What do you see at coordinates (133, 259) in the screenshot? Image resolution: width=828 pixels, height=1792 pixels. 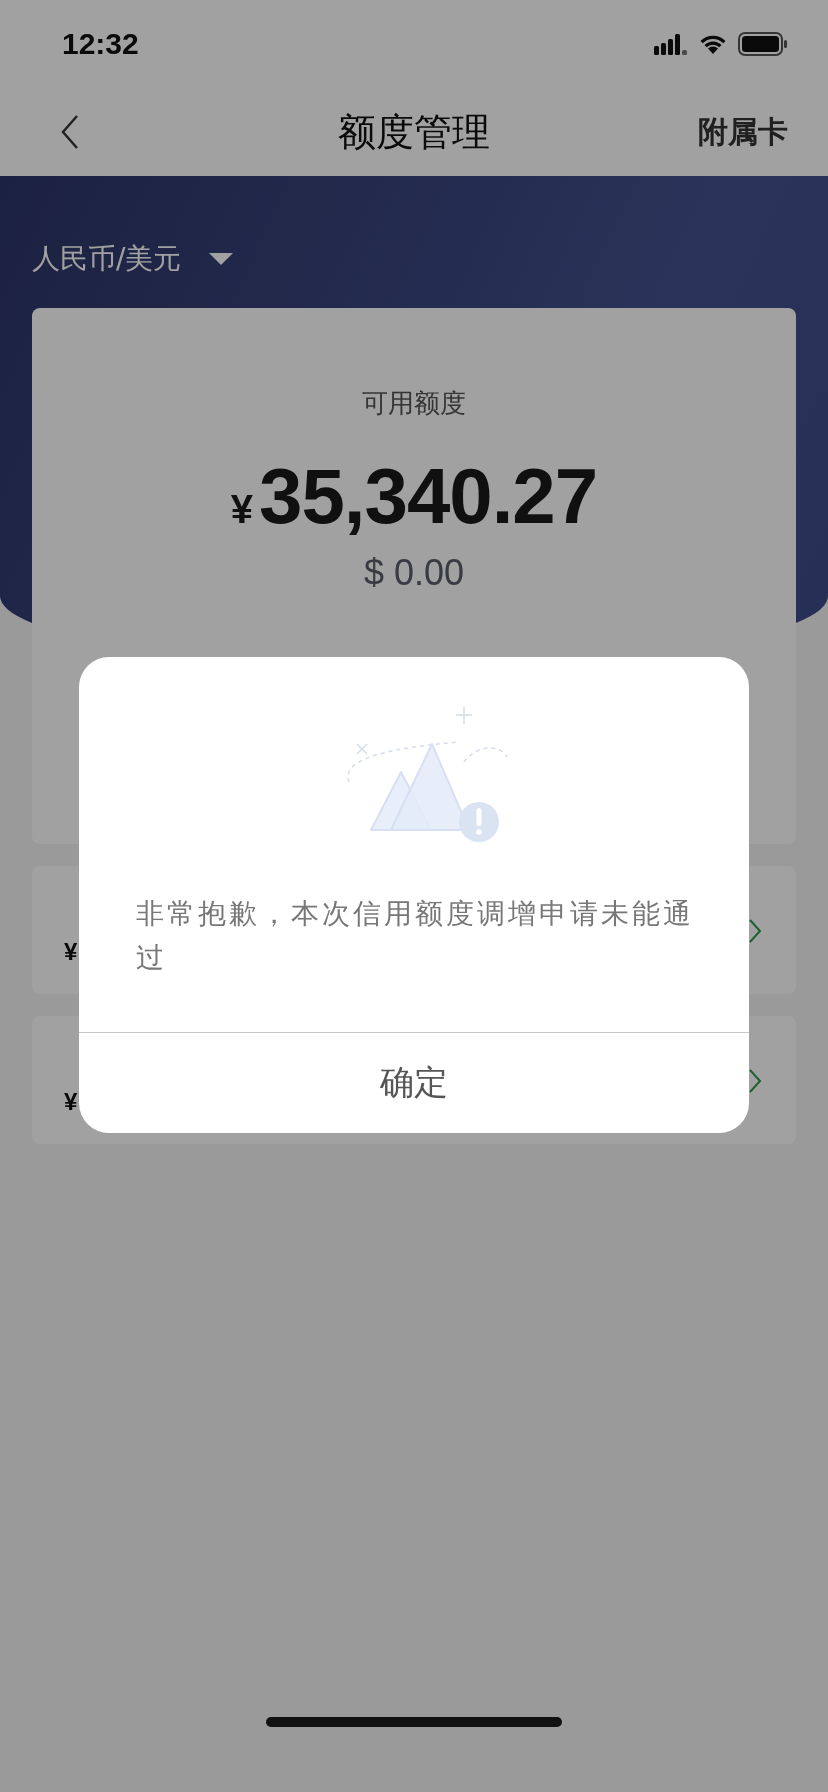 I see `currency-selector: 人民币/美元` at bounding box center [133, 259].